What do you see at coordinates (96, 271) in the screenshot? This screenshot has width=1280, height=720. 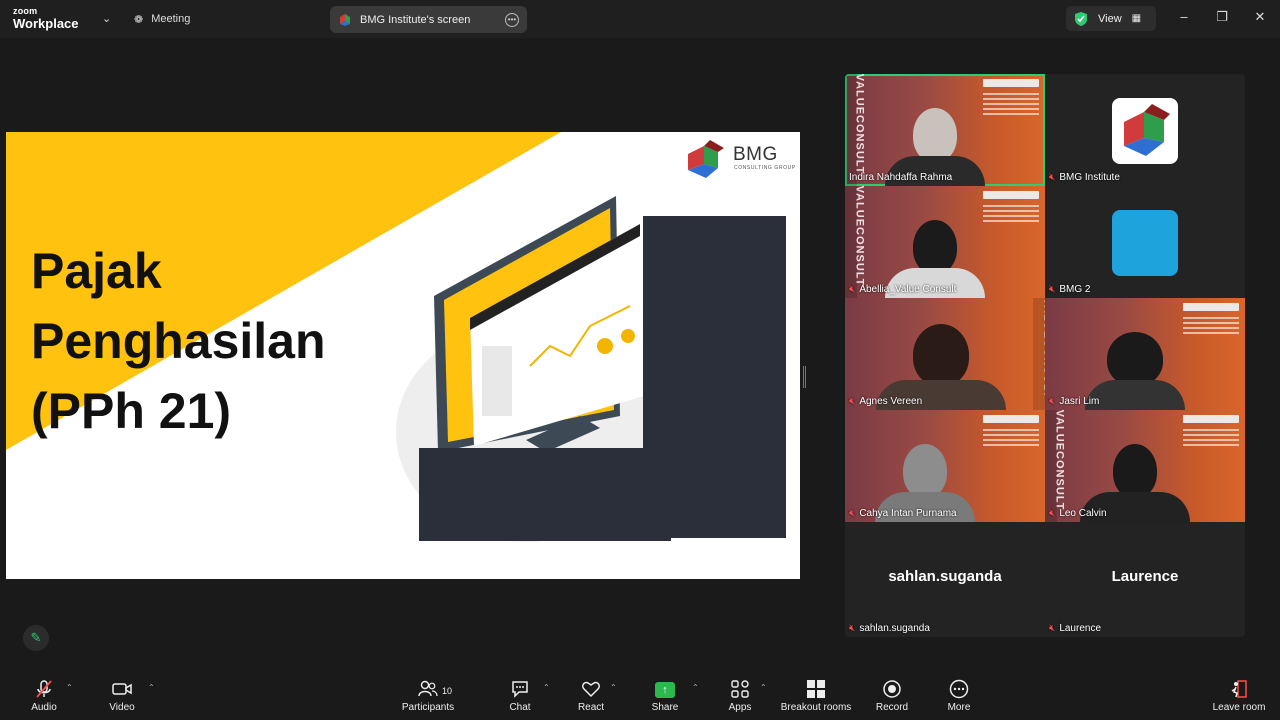 I see `slide-title-line-1: Pajak` at bounding box center [96, 271].